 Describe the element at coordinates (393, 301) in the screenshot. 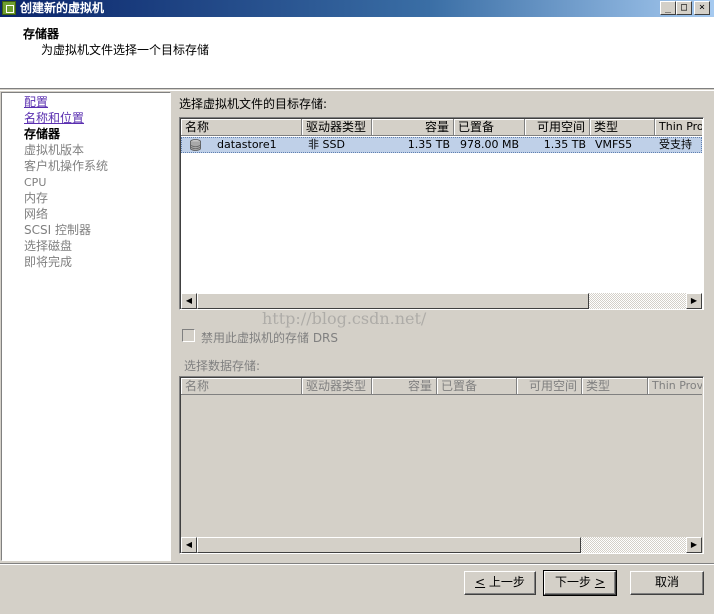

I see `scroll-thumb` at that location.